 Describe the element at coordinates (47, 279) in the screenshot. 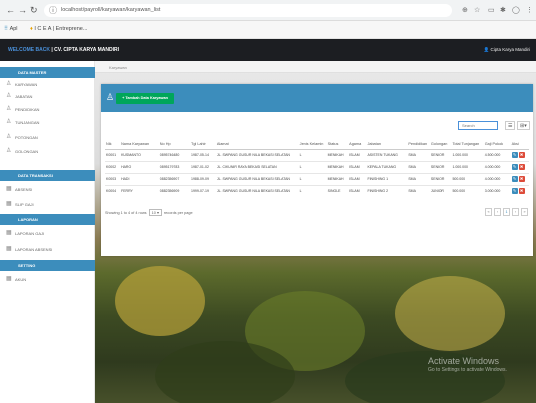

I see `sidebar-item-akun: ▦ AKUN` at that location.